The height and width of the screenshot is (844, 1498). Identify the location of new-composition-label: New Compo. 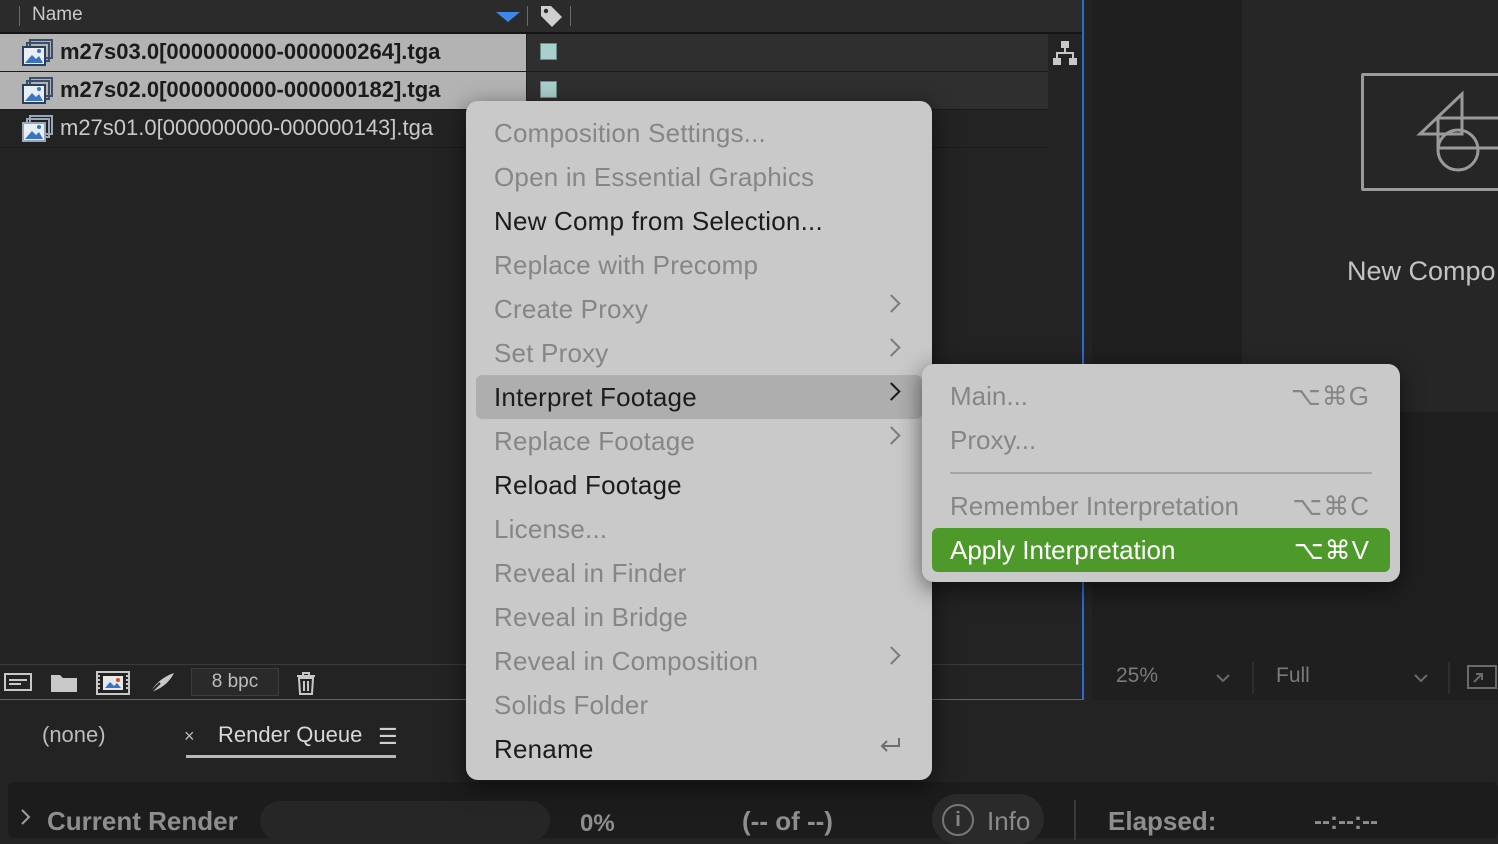
(1421, 271).